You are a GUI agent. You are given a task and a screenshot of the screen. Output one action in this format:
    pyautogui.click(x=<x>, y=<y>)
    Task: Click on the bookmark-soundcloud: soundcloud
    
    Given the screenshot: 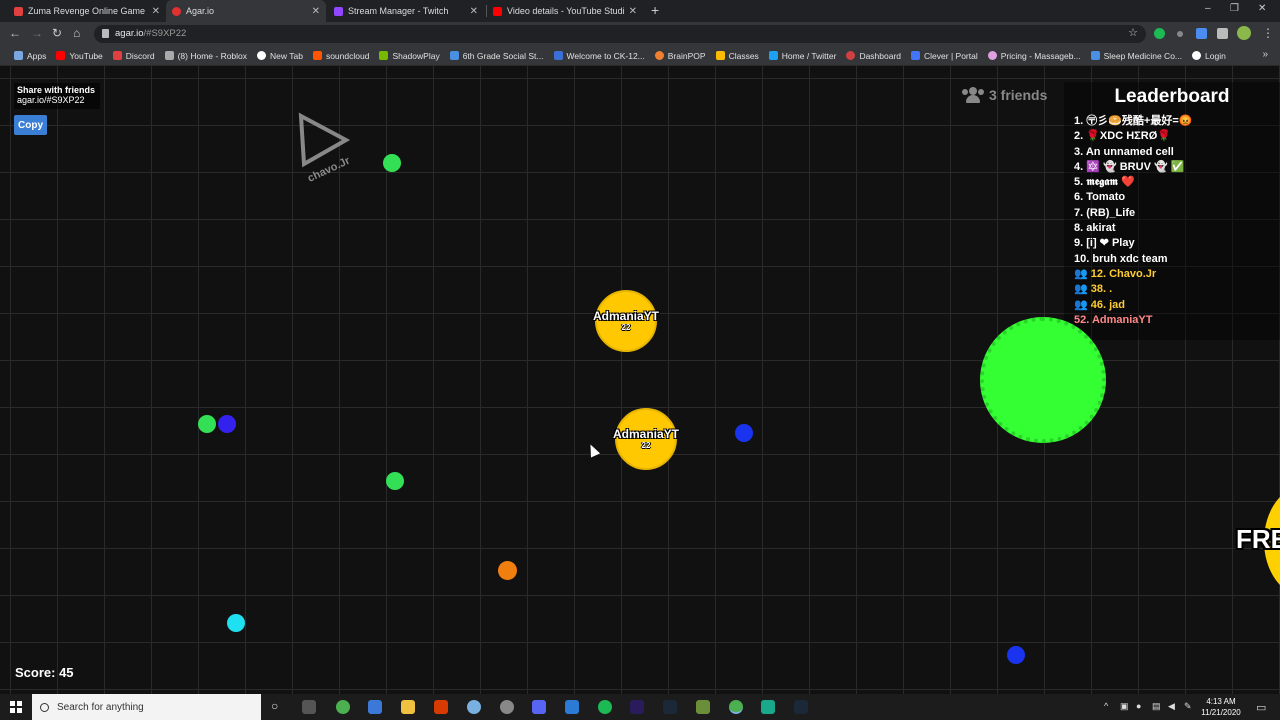 What is the action you would take?
    pyautogui.click(x=341, y=55)
    